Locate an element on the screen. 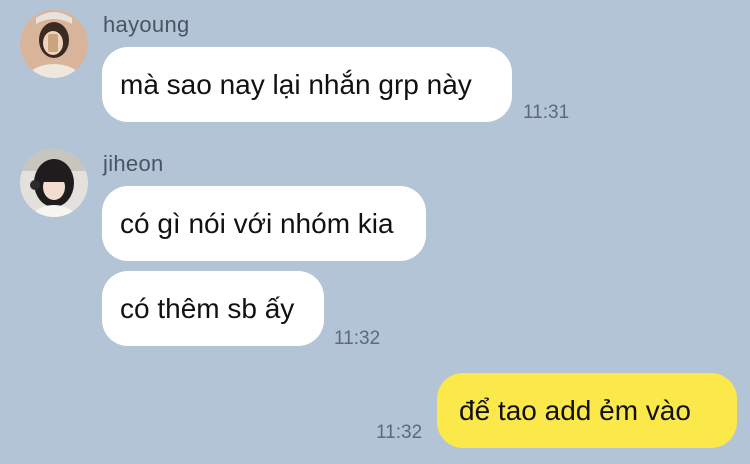  message-bubble: có gì nói với nhóm kia is located at coordinates (264, 223).